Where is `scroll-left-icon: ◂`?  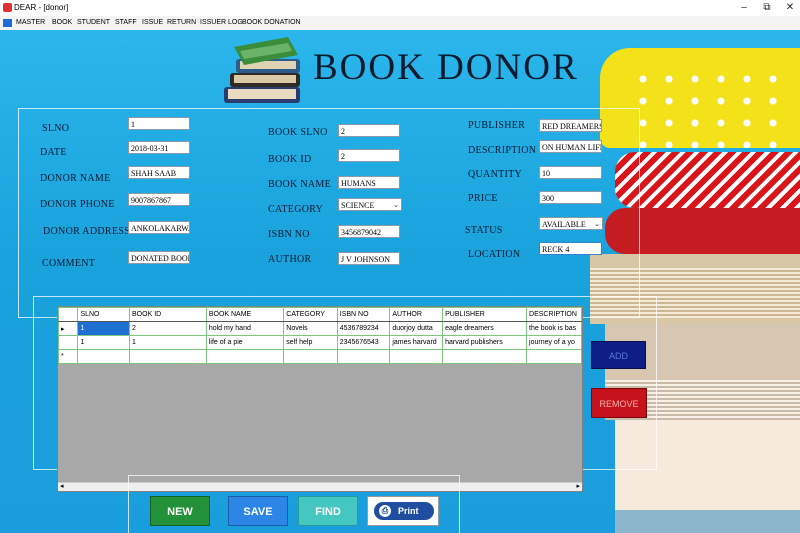 scroll-left-icon: ◂ is located at coordinates (62, 486).